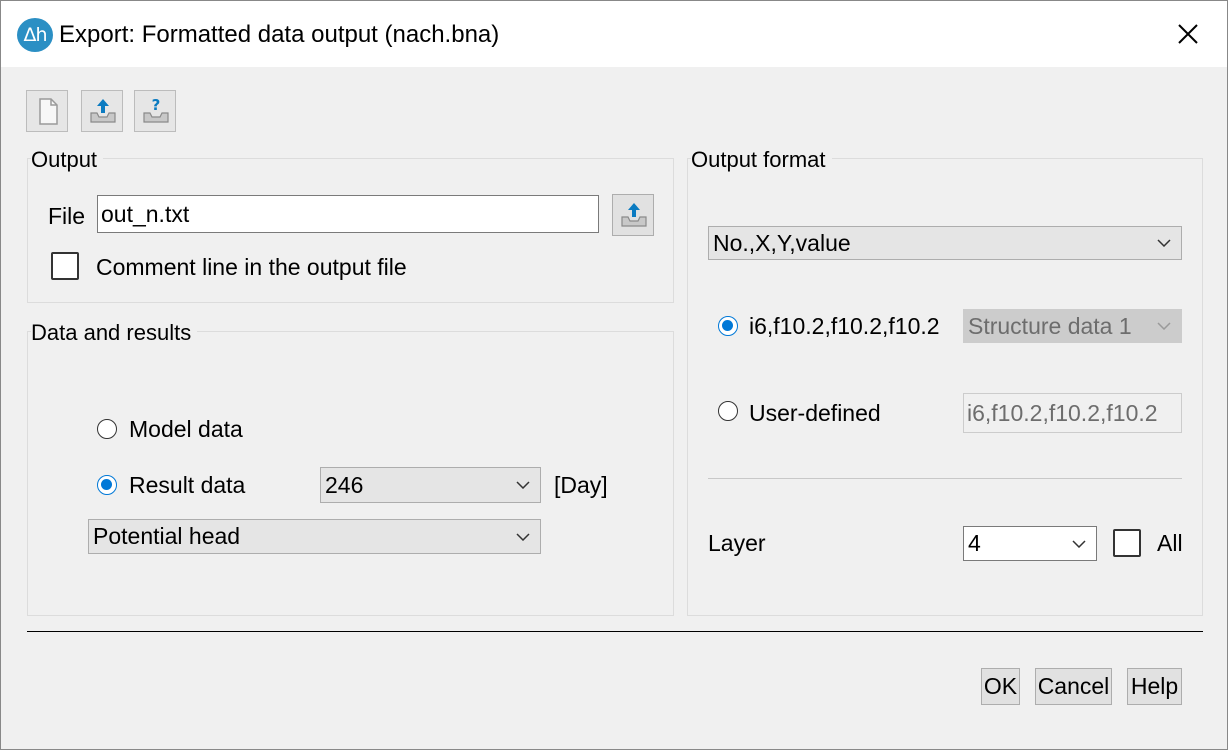 Image resolution: width=1228 pixels, height=750 pixels. Describe the element at coordinates (65, 266) in the screenshot. I see `comment-line-checkbox` at that location.